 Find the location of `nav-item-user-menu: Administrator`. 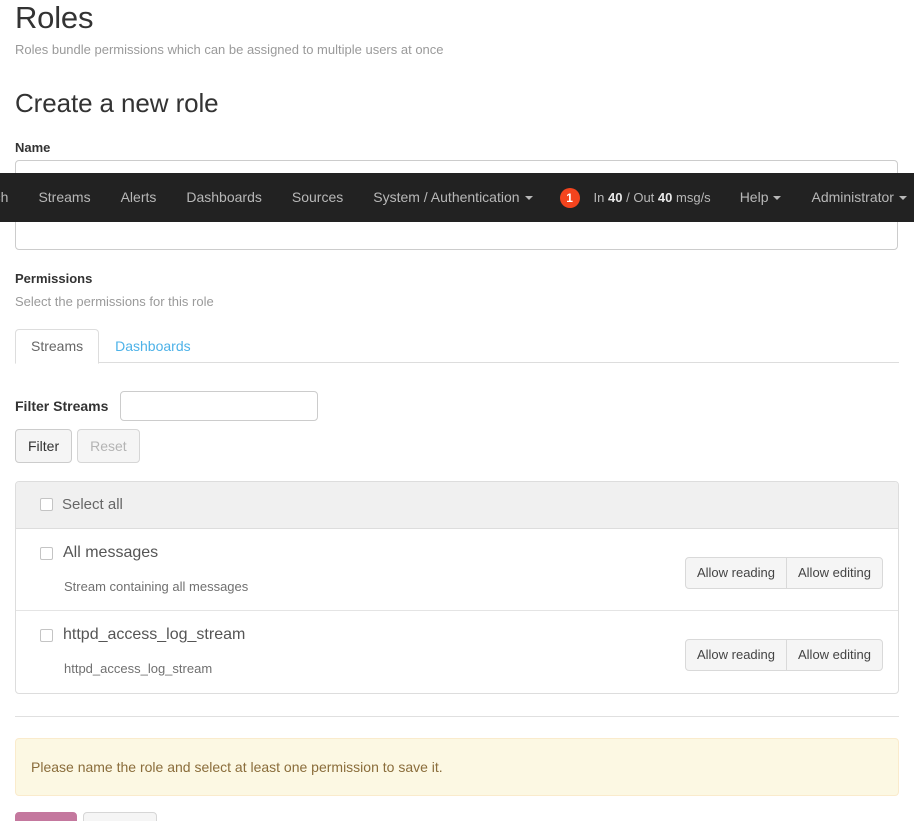

nav-item-user-menu: Administrator is located at coordinates (855, 197).